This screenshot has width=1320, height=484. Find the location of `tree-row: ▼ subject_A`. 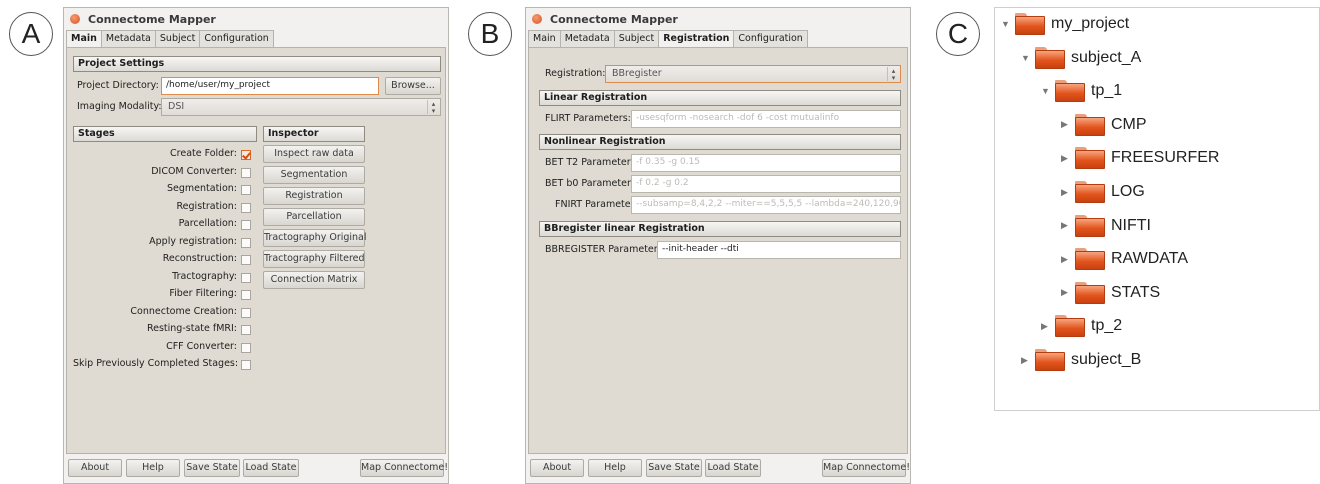

tree-row: ▼ subject_A is located at coordinates (1081, 58).